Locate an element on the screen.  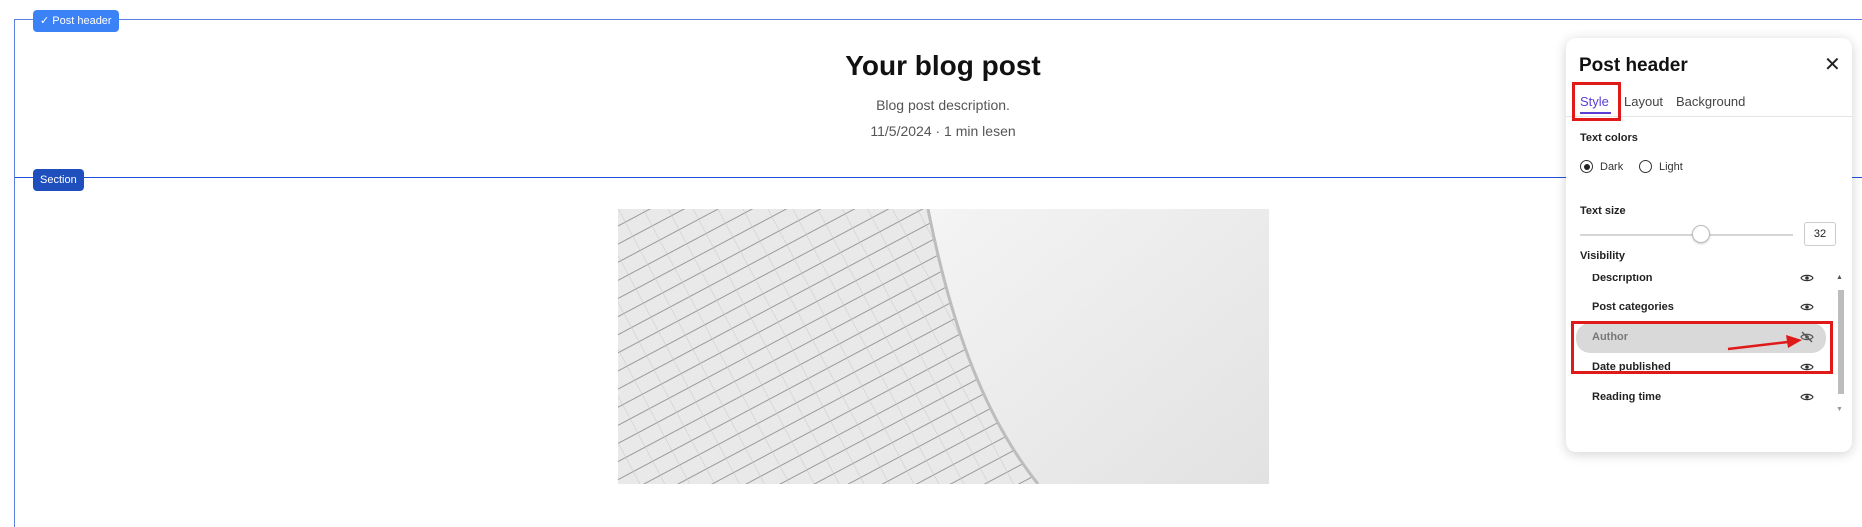
dark-radio-selected-dot is located at coordinates (1586, 166).